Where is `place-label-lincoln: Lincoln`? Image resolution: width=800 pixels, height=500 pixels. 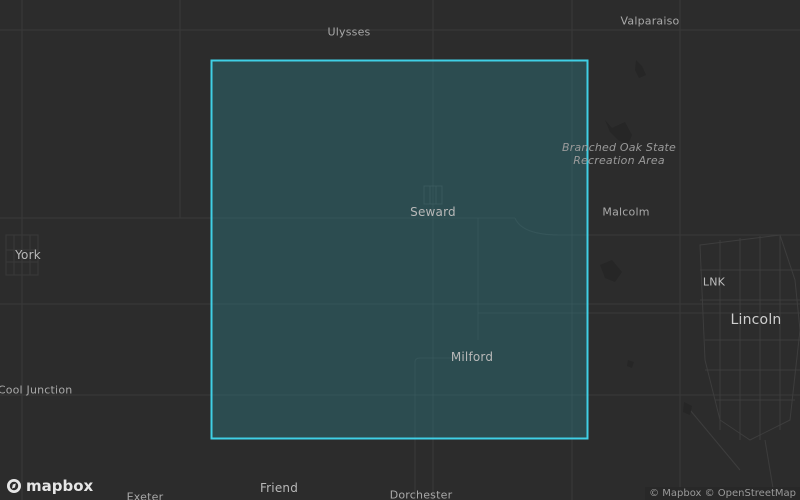 place-label-lincoln: Lincoln is located at coordinates (756, 320).